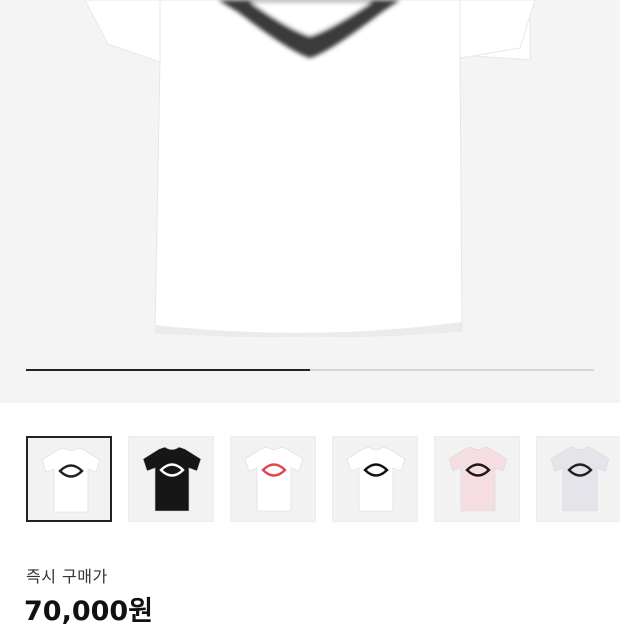  What do you see at coordinates (67, 576) in the screenshot?
I see `price-label: 즉시 구매가` at bounding box center [67, 576].